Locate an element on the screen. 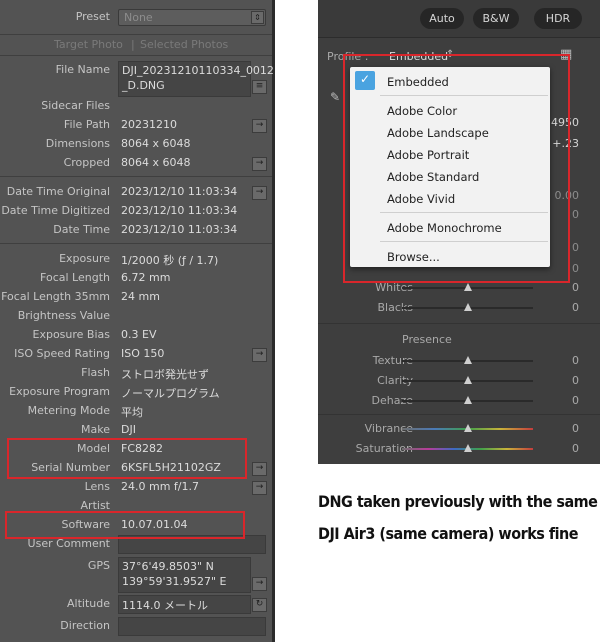  altitude-field: 1114.0 メートル is located at coordinates (184, 604).